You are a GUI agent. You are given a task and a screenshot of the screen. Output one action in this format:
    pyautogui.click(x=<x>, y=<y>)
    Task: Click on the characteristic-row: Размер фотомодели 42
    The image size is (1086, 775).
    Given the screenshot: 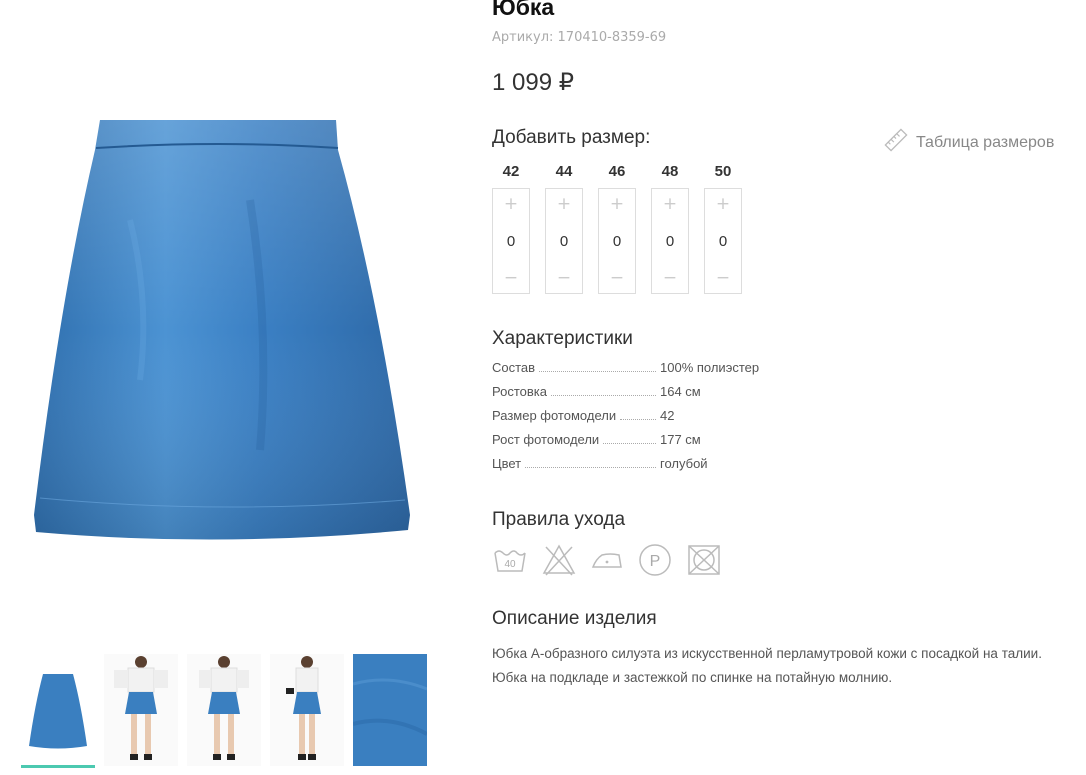 What is the action you would take?
    pyautogui.click(x=642, y=420)
    